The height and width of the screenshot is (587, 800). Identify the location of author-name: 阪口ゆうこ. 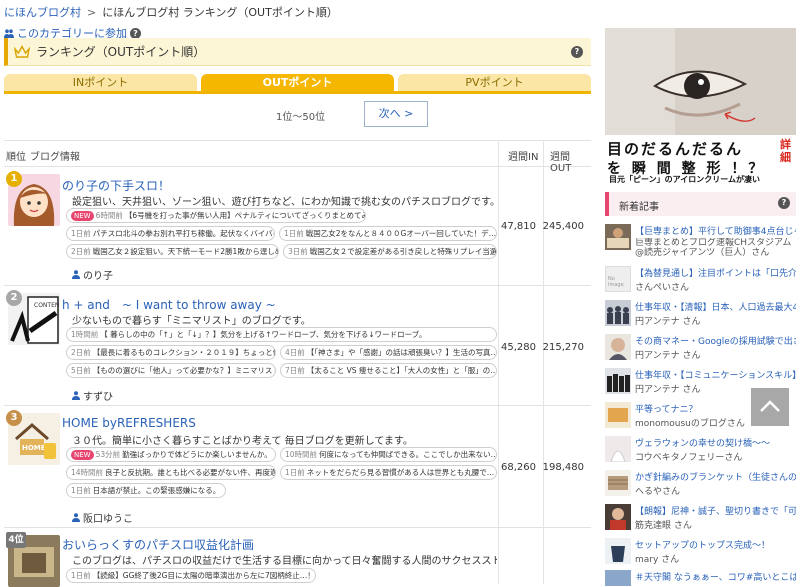
(108, 519).